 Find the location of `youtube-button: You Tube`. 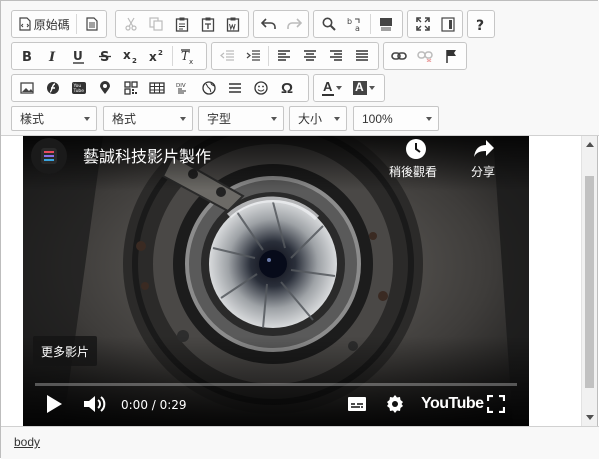

youtube-button: You Tube is located at coordinates (79, 88).